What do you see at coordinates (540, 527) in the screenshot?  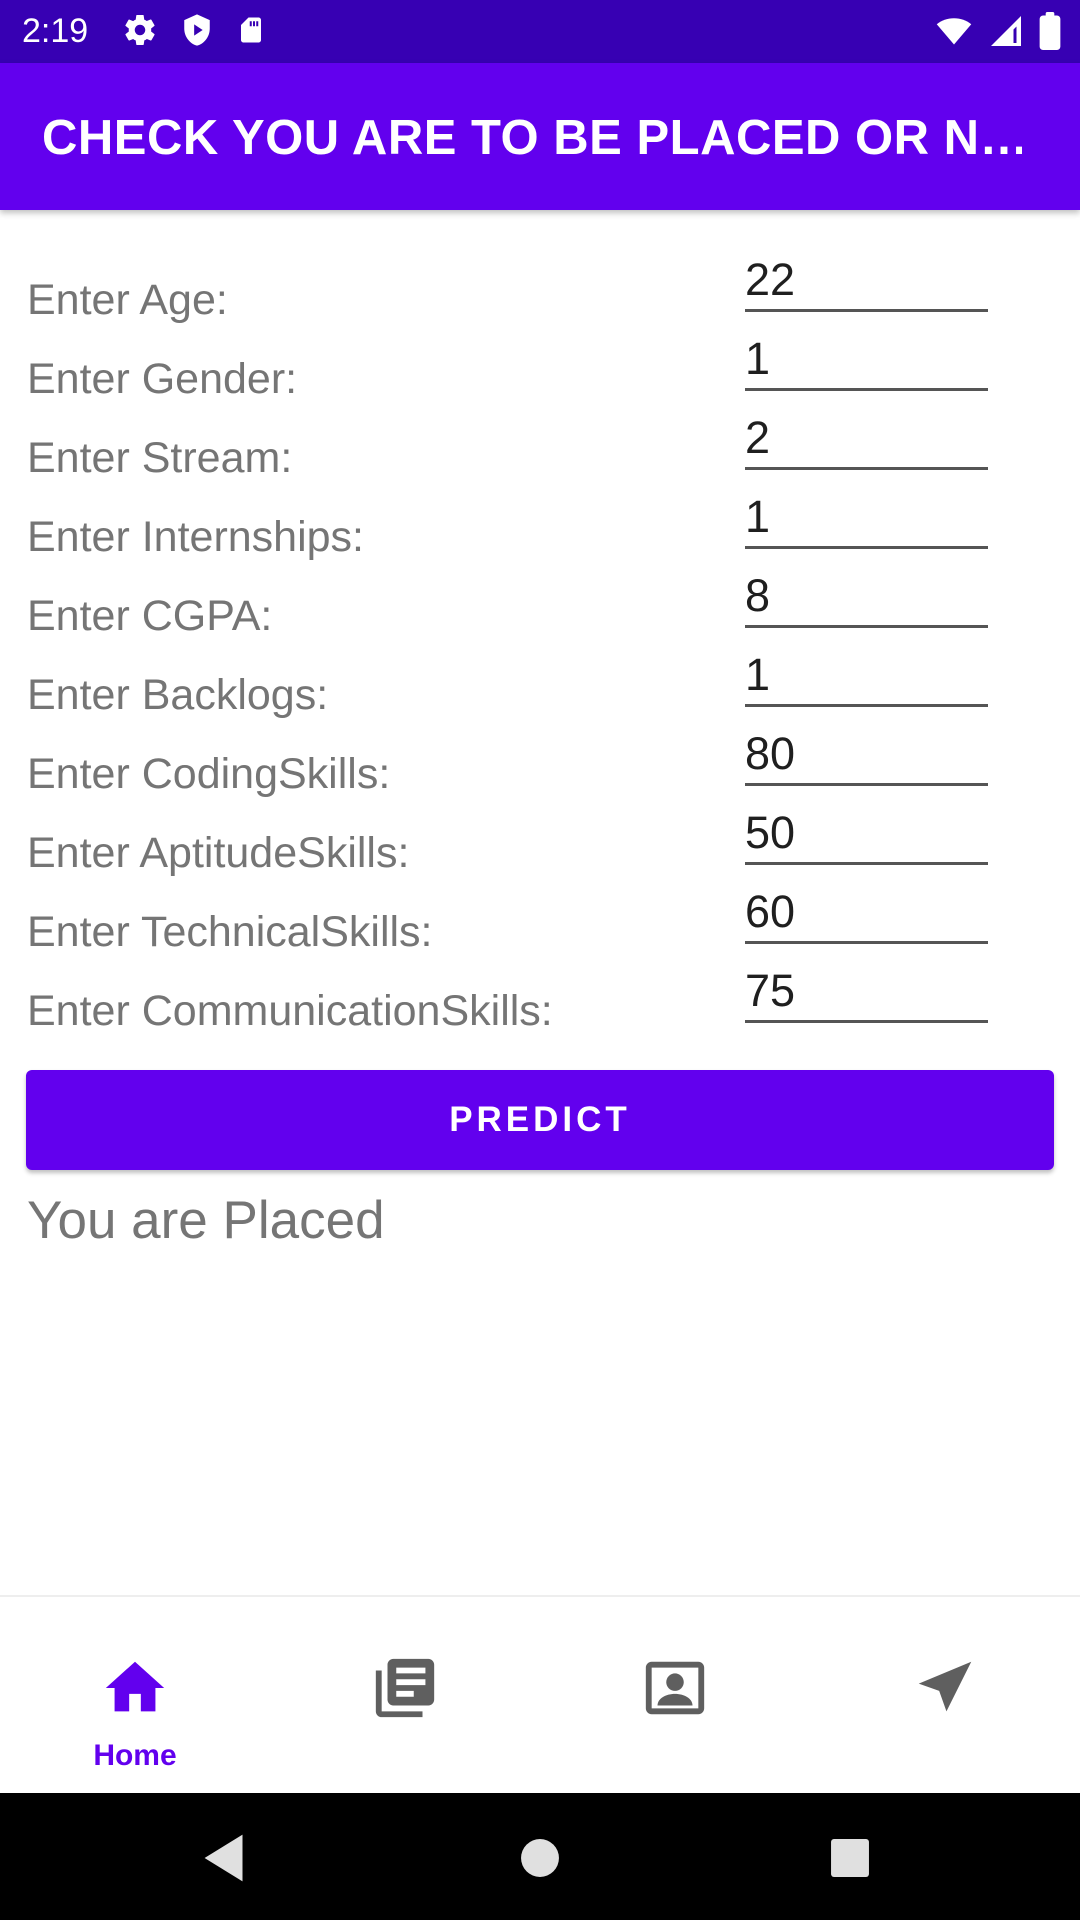 I see `form-row-internships: Enter Internships:` at bounding box center [540, 527].